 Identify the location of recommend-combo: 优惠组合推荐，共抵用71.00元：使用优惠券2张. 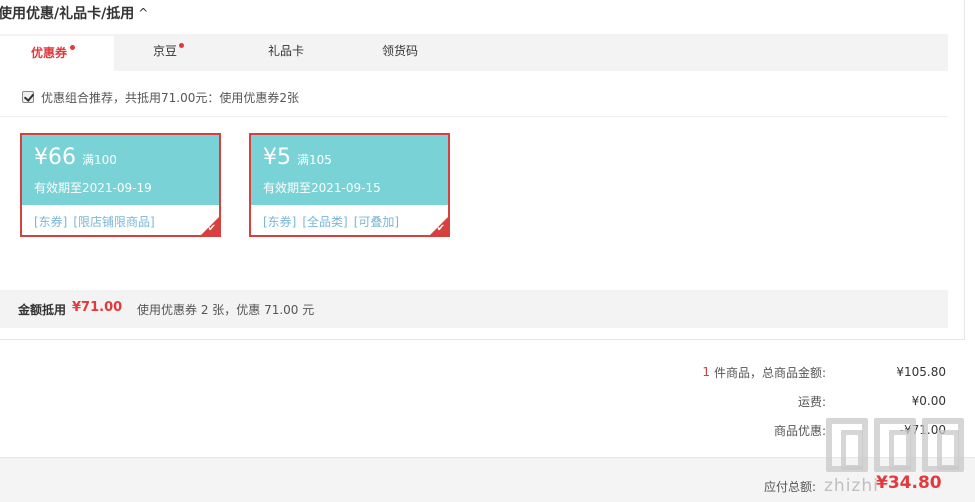
(160, 97).